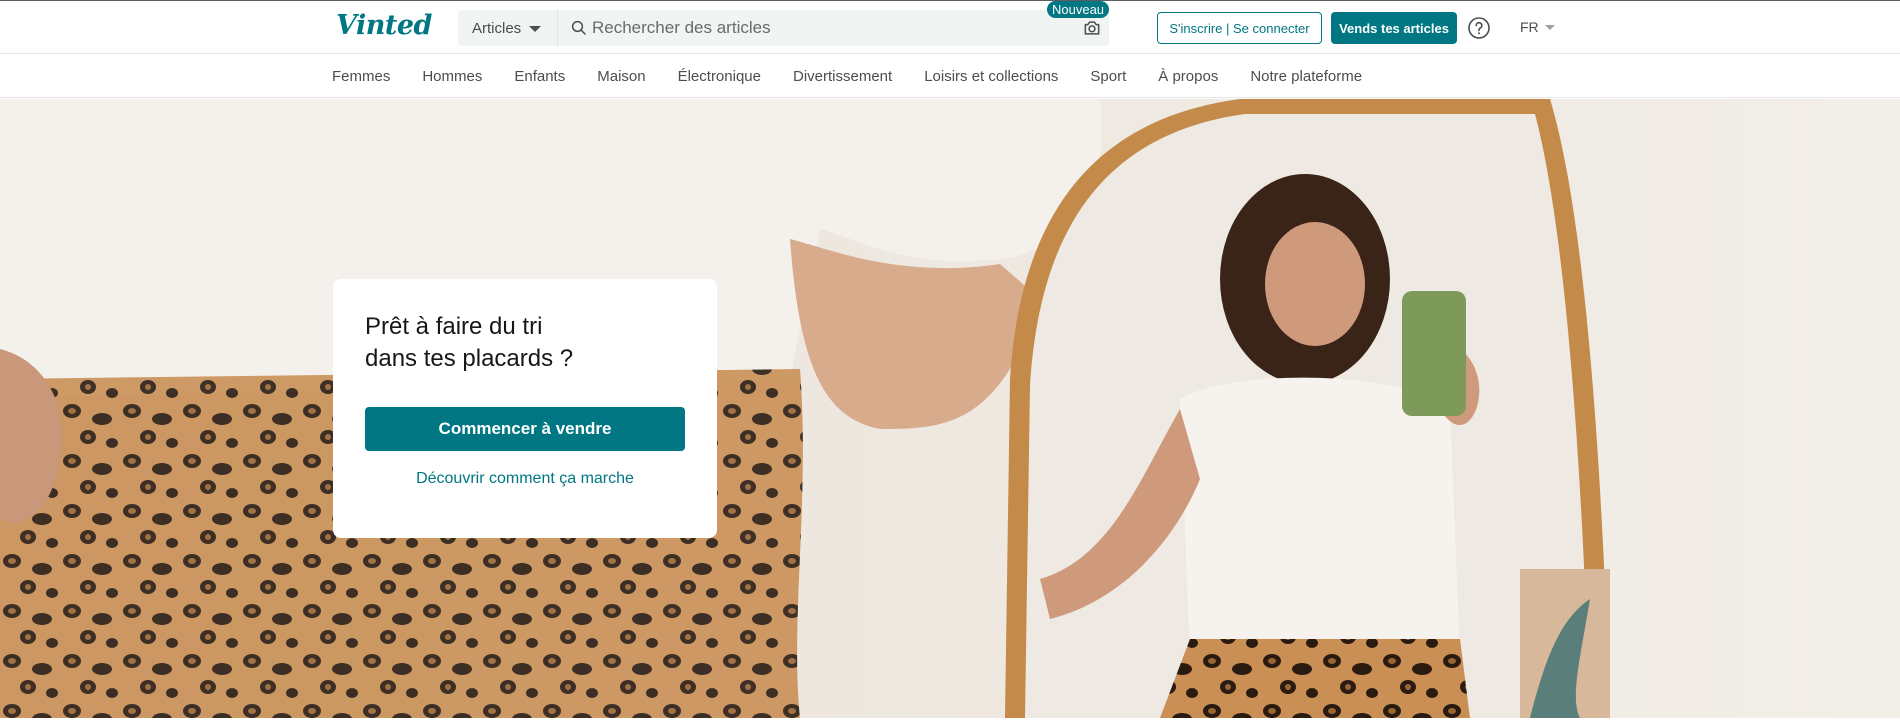 This screenshot has width=1900, height=721. I want to click on nav-item-maison: Maison, so click(621, 76).